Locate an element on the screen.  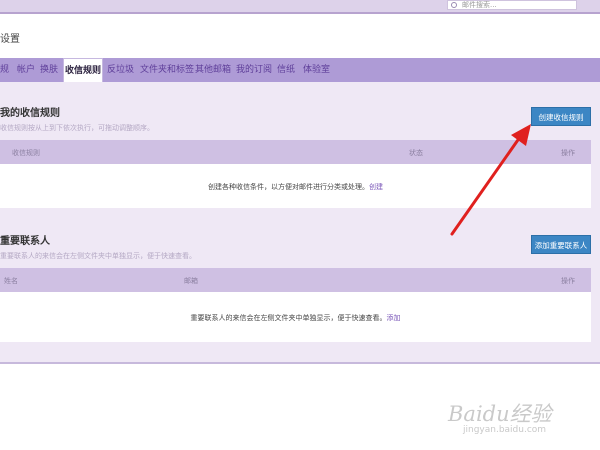
rules-col-name: 收信规则 is located at coordinates (26, 153).